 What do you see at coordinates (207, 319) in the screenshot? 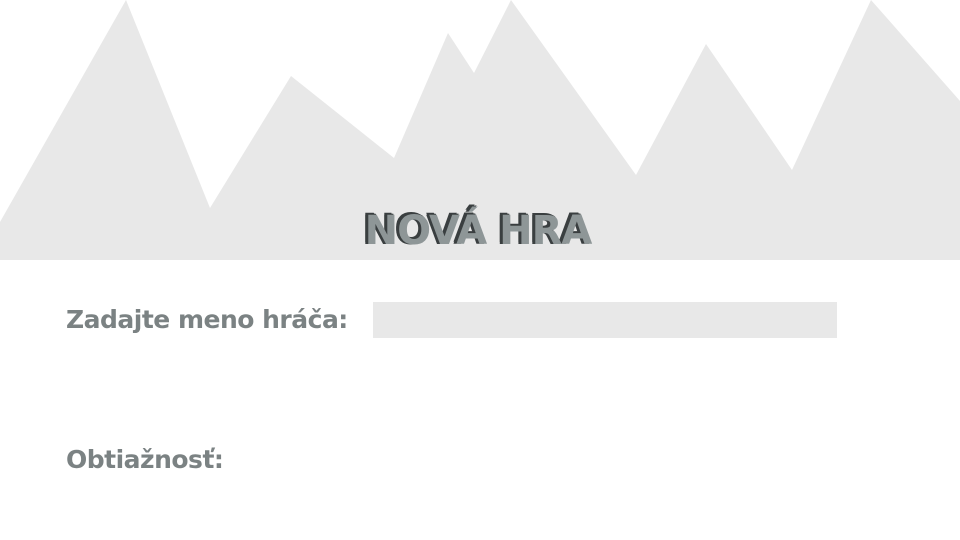
I see `player-name-label: Zadajte meno hráča:` at bounding box center [207, 319].